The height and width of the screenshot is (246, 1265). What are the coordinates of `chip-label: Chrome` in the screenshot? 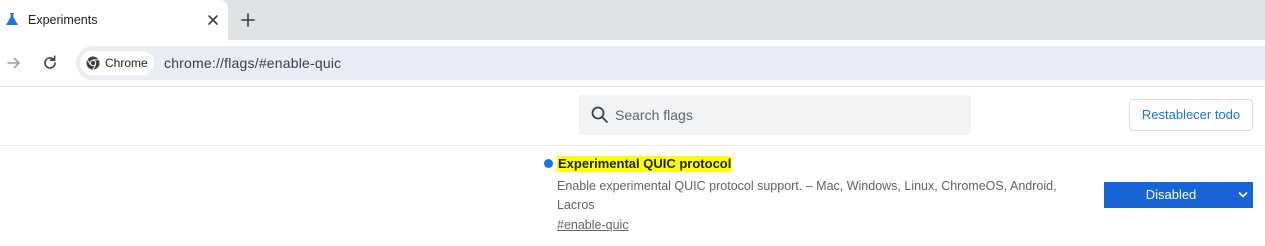 It's located at (126, 63).